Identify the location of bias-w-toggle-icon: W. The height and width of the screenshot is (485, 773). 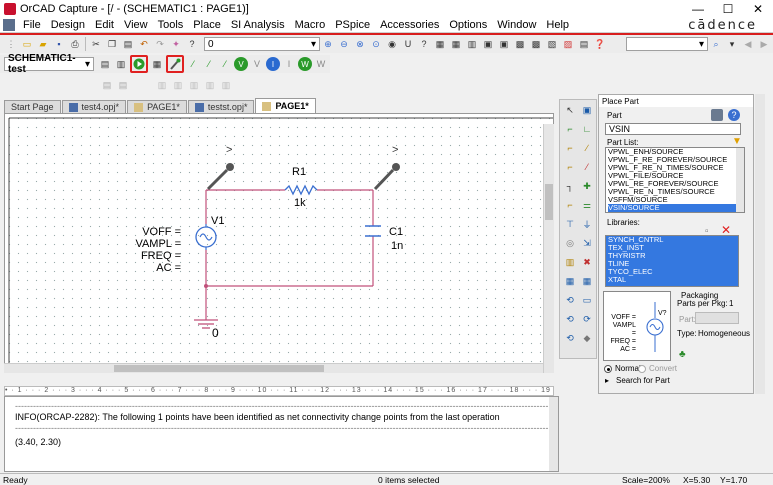
(321, 64).